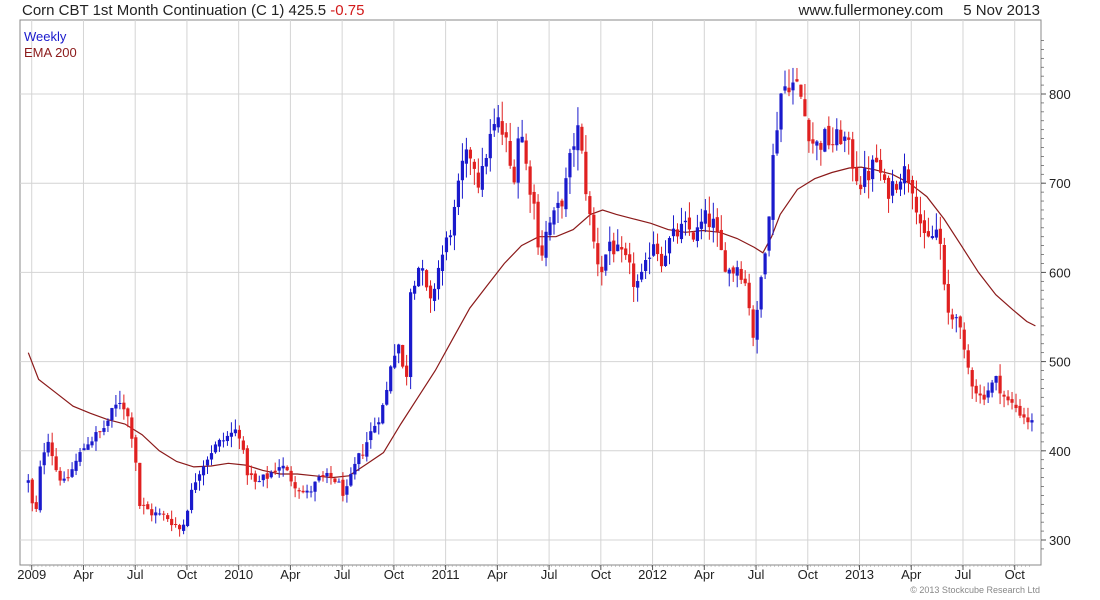  Describe the element at coordinates (1060, 362) in the screenshot. I see `y-tick-label: 500` at that location.